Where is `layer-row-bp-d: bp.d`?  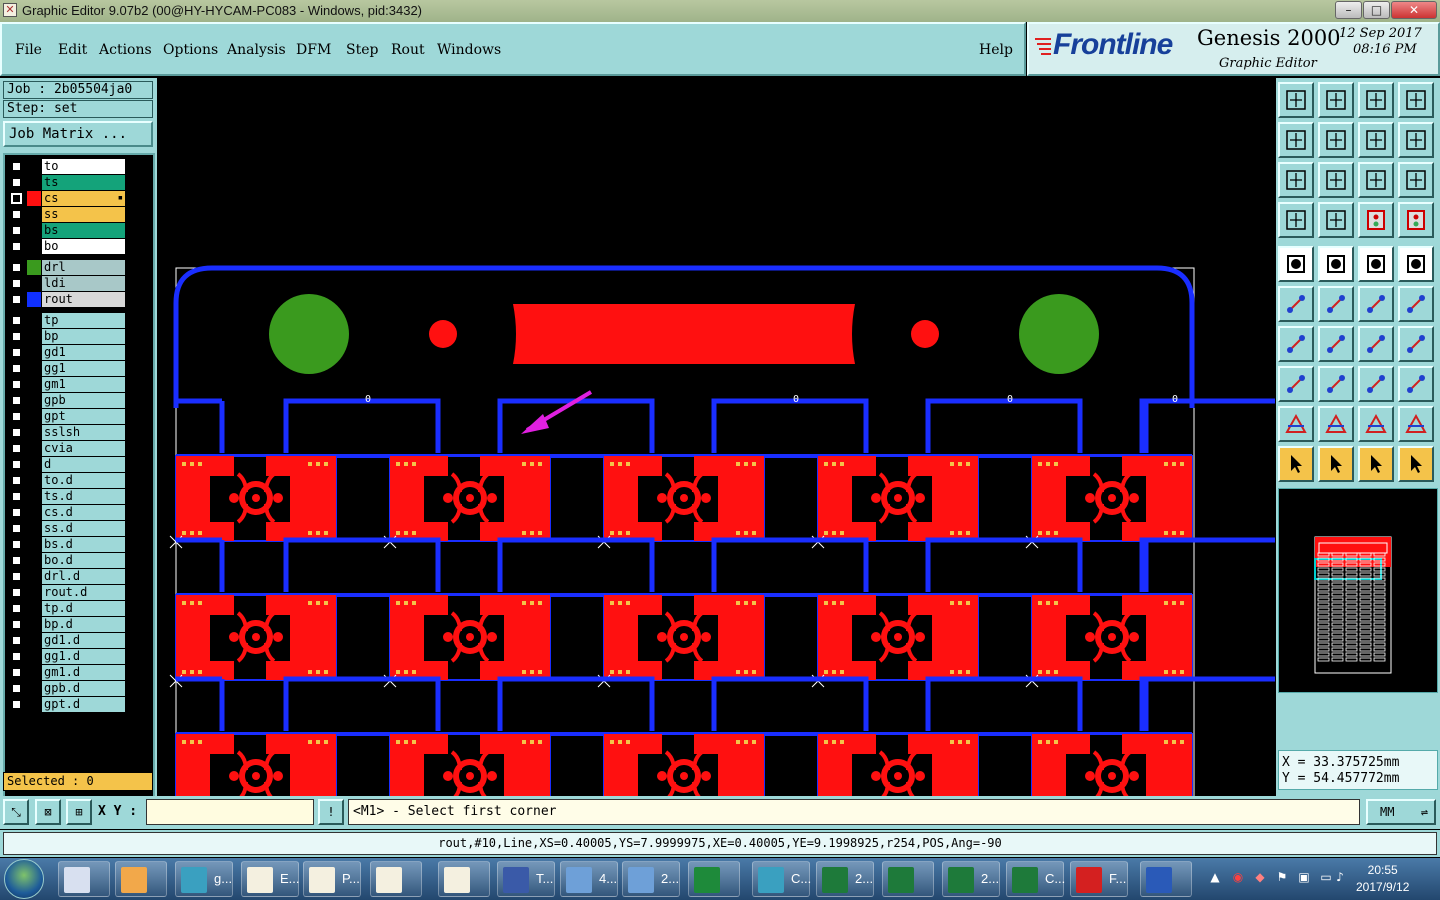 layer-row-bp-d: bp.d is located at coordinates (66, 624).